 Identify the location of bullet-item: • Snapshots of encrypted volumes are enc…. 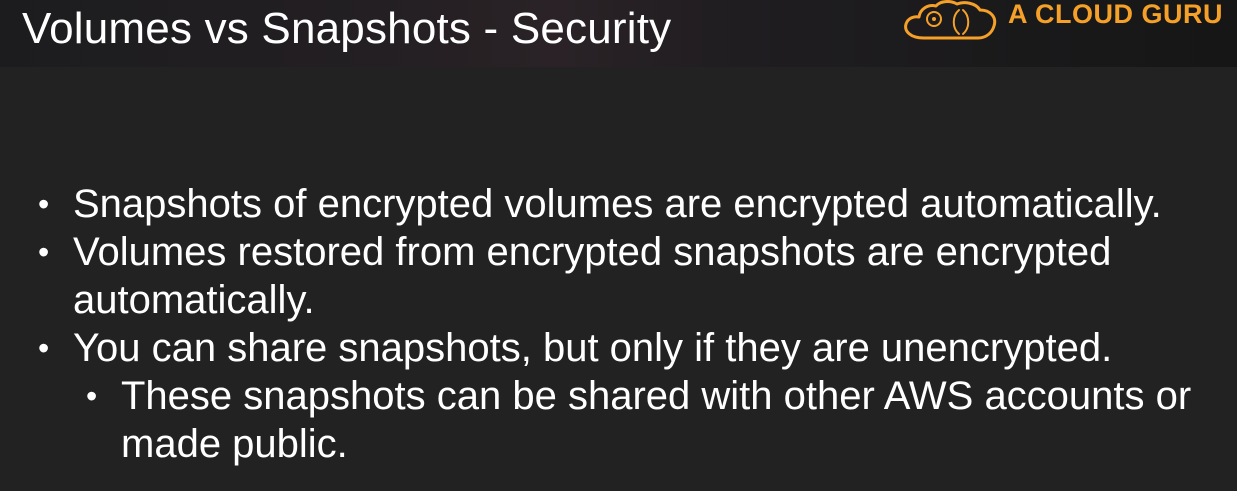
(611, 204).